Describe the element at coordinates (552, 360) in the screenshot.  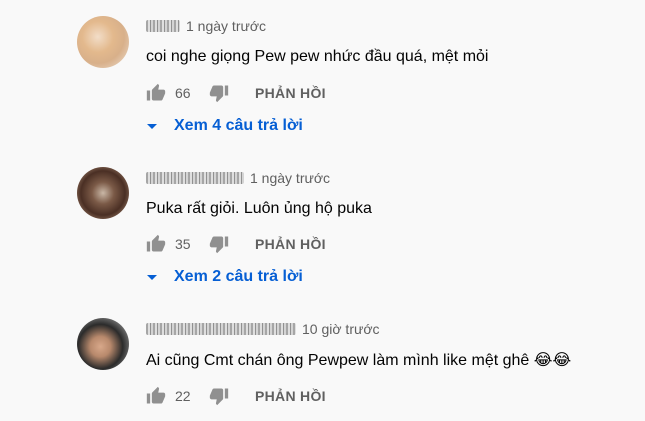
I see `laughing-emoji: 😂😂` at that location.